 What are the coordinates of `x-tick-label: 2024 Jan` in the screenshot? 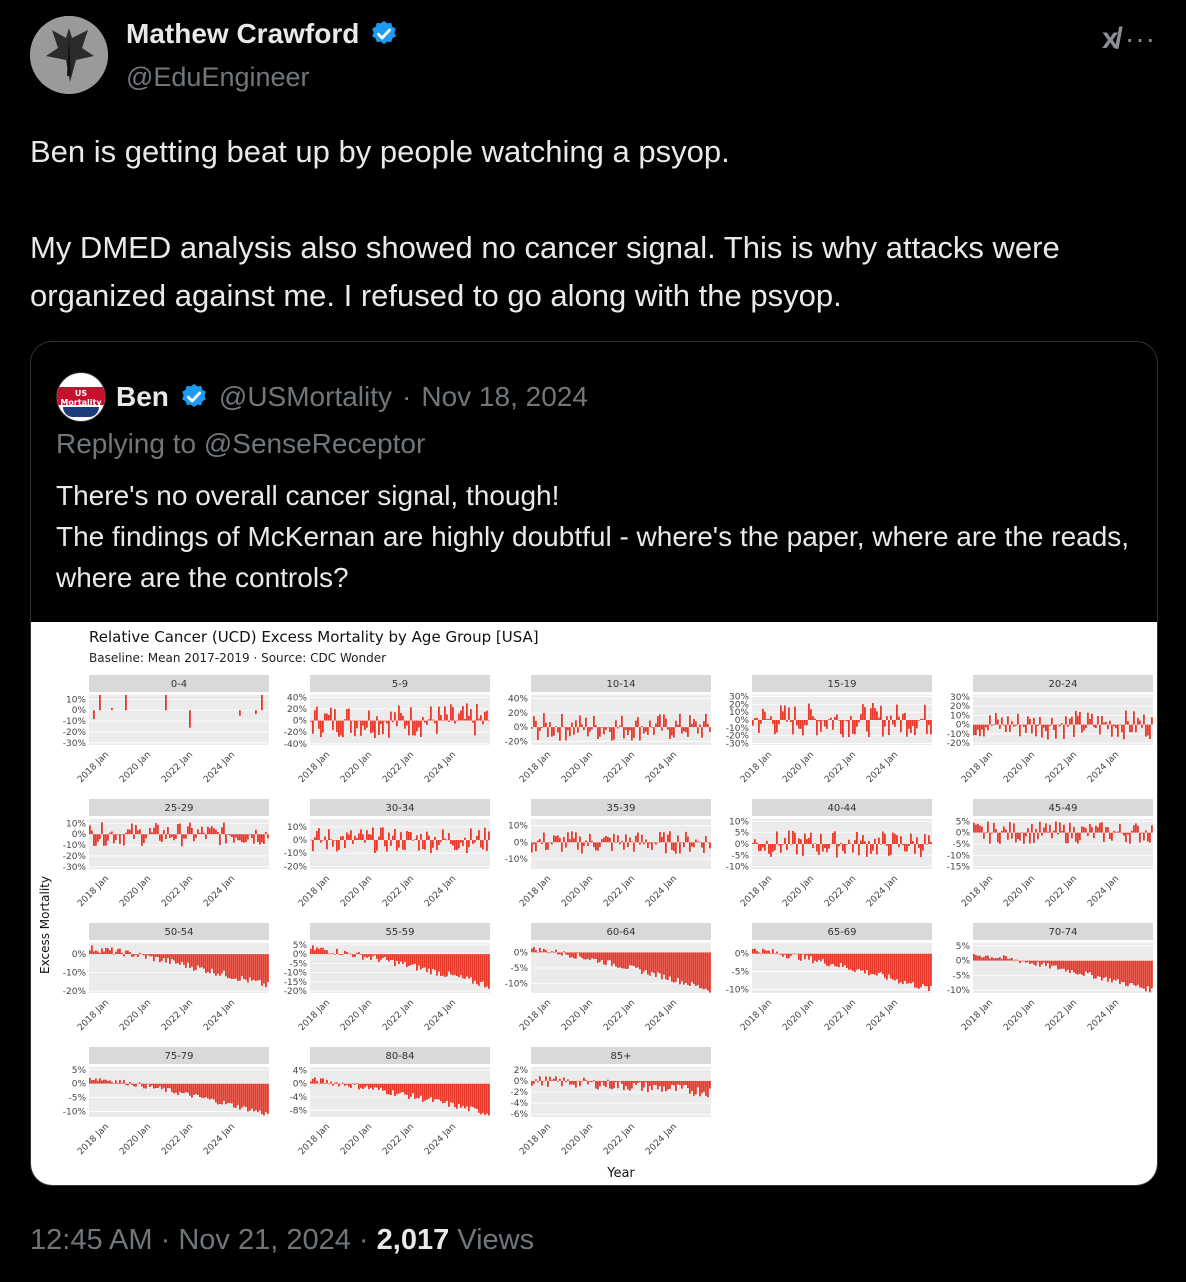 It's located at (219, 1139).